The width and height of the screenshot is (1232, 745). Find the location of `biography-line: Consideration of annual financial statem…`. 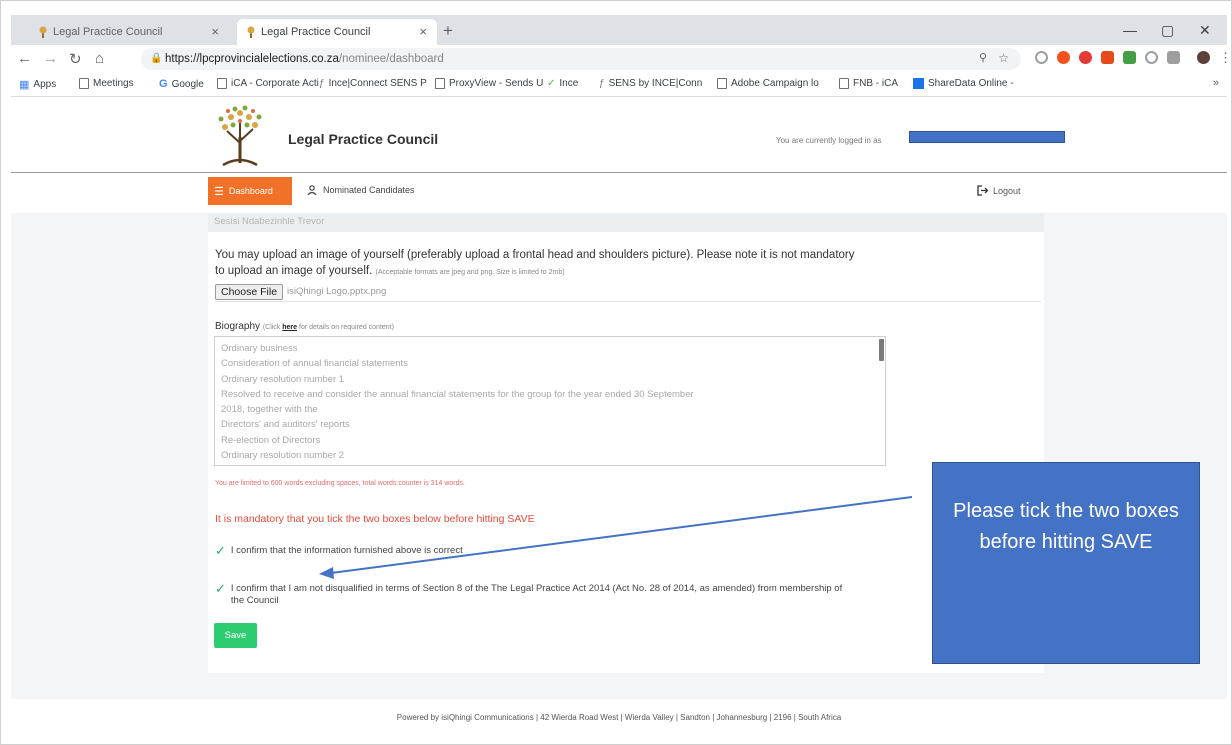

biography-line: Consideration of annual financial statem… is located at coordinates (314, 364).